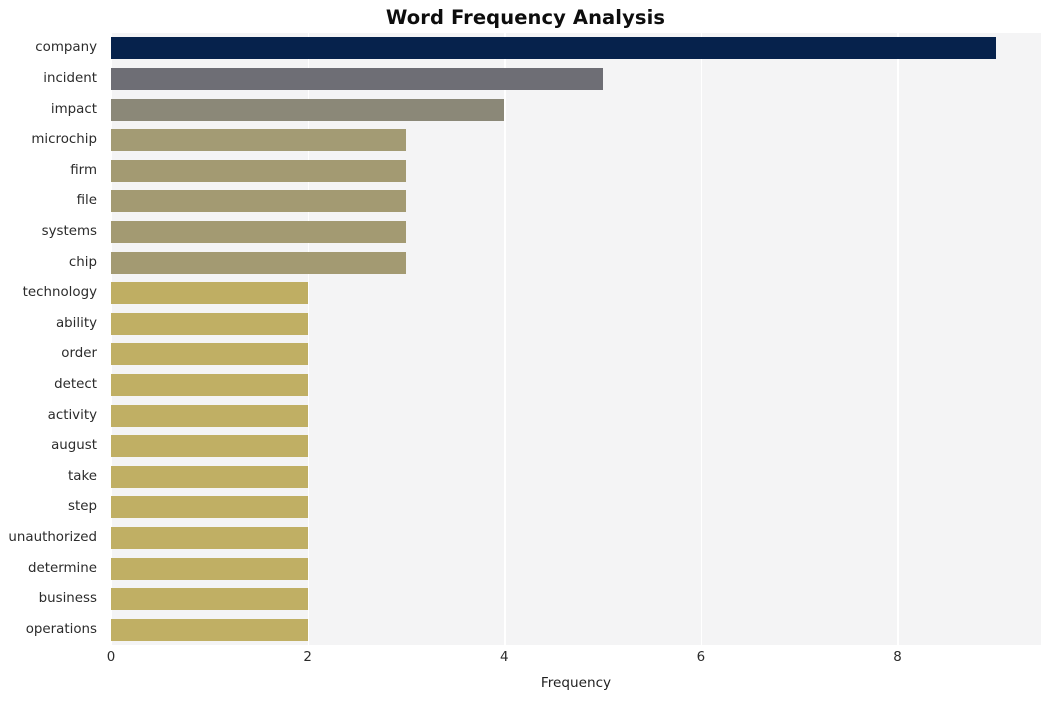  What do you see at coordinates (209, 476) in the screenshot?
I see `bar-take` at bounding box center [209, 476].